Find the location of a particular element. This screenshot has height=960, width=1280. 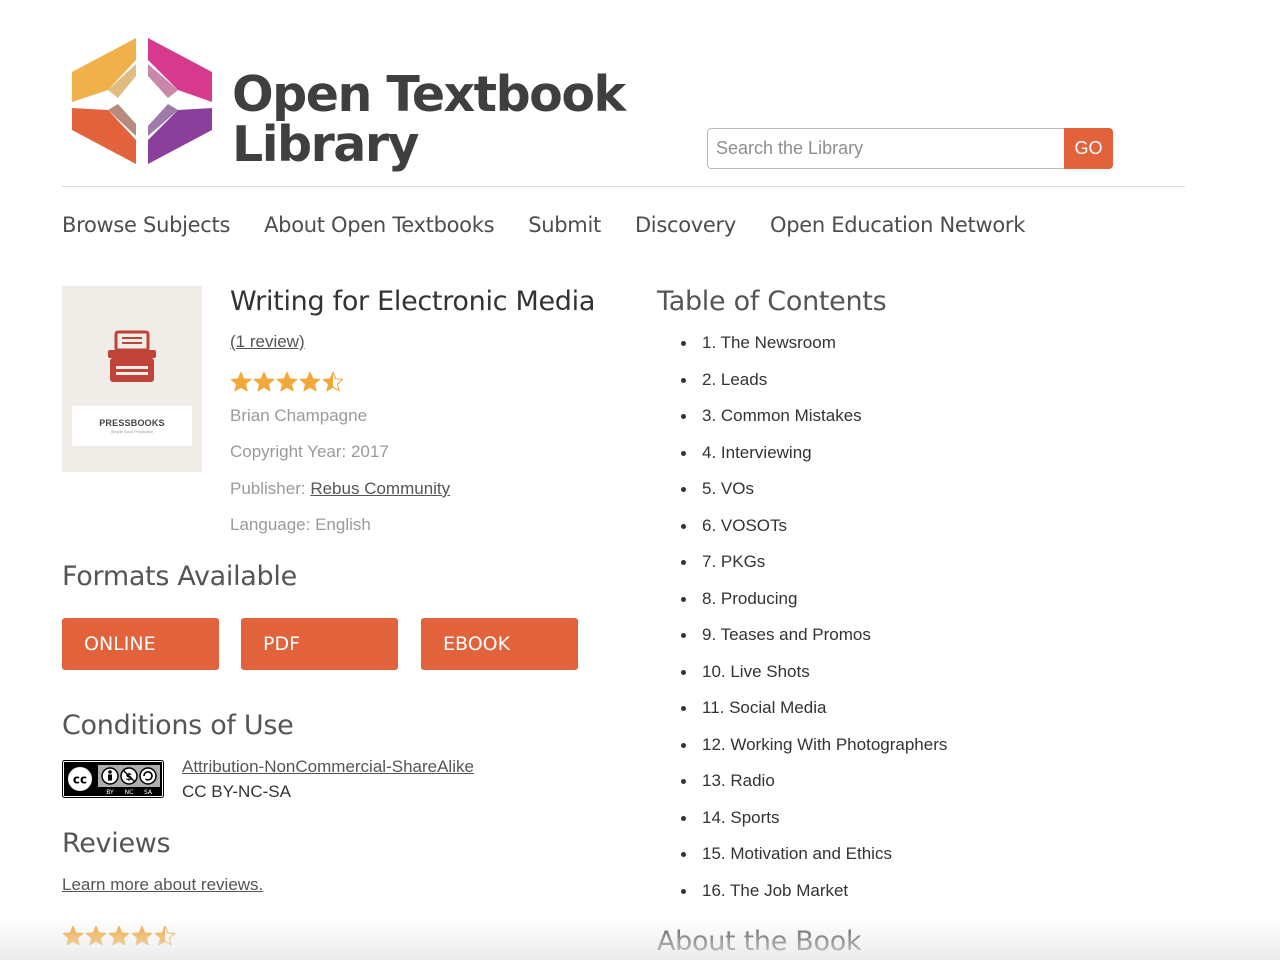

logo-wordmark: Open Textbook Library is located at coordinates (429, 119).